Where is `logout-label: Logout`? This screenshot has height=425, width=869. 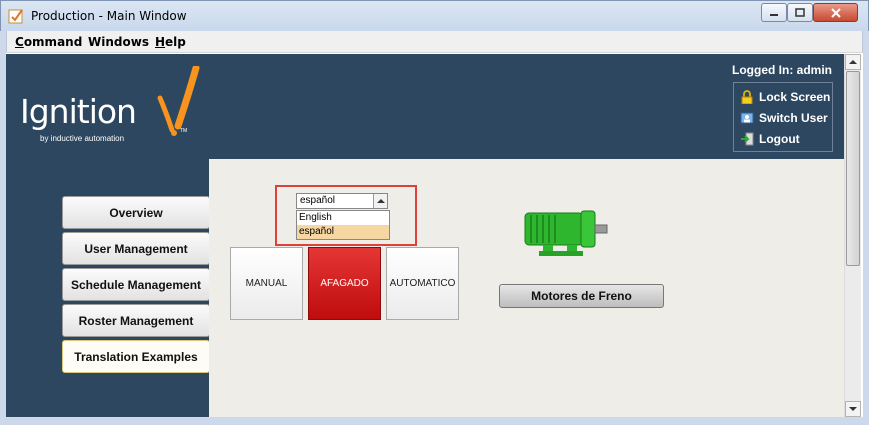 logout-label: Logout is located at coordinates (779, 139).